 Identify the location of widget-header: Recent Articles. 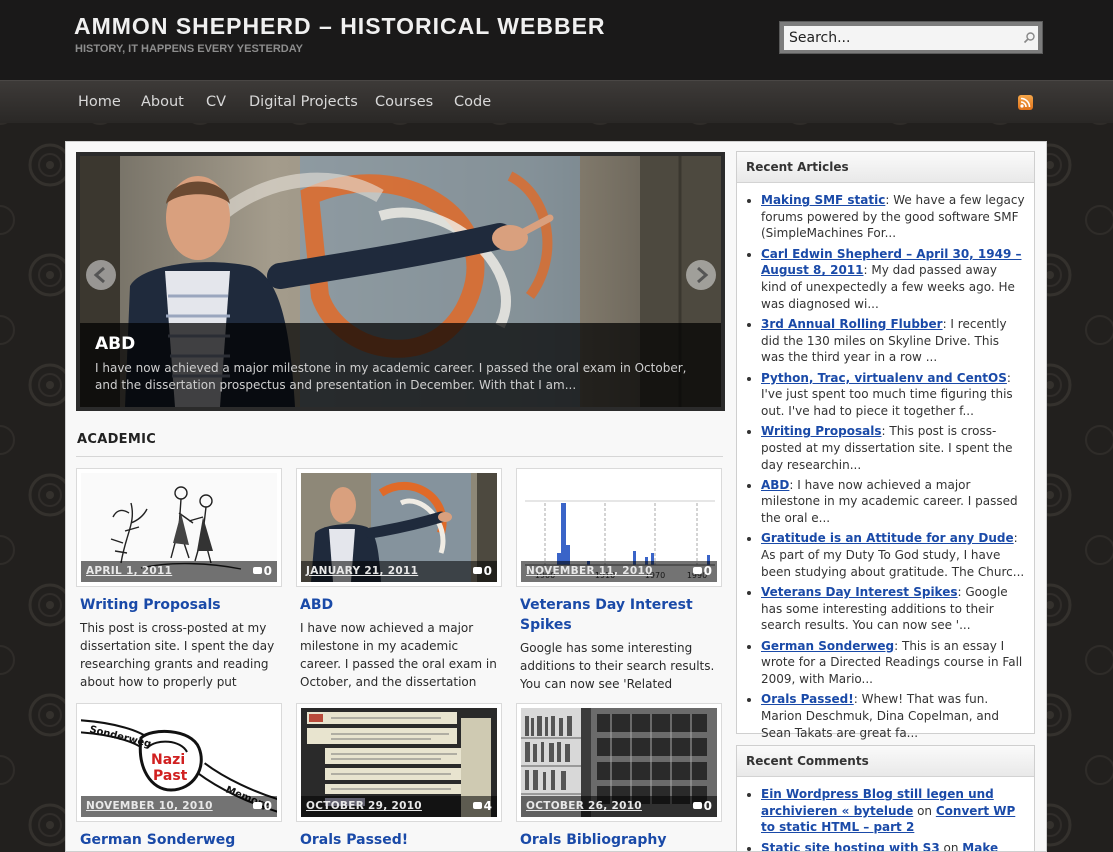
(885, 167).